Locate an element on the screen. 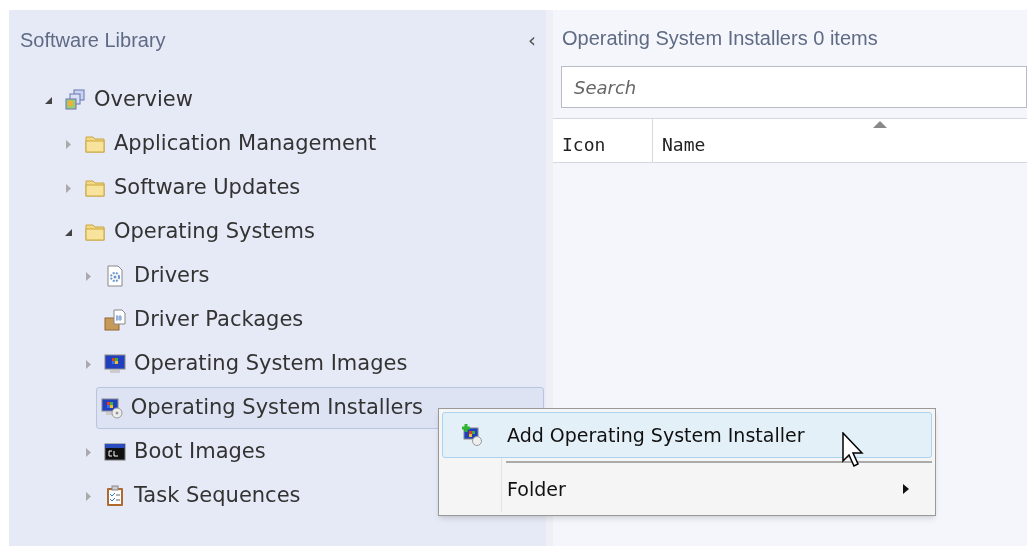 This screenshot has height=546, width=1027. column-header: Name is located at coordinates (840, 140).